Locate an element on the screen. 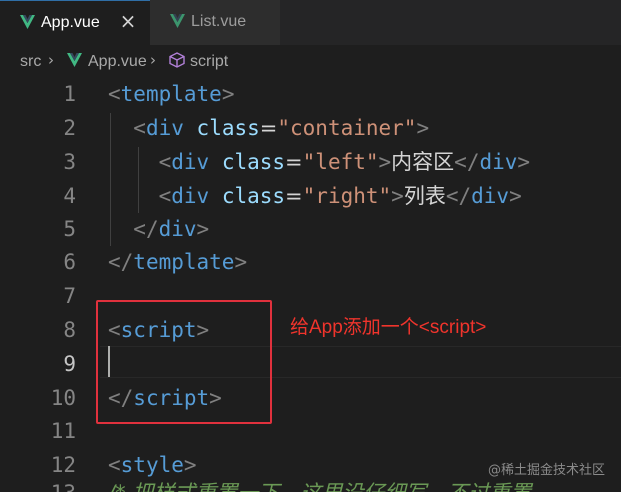  attribute-value: "right" is located at coordinates (347, 196).